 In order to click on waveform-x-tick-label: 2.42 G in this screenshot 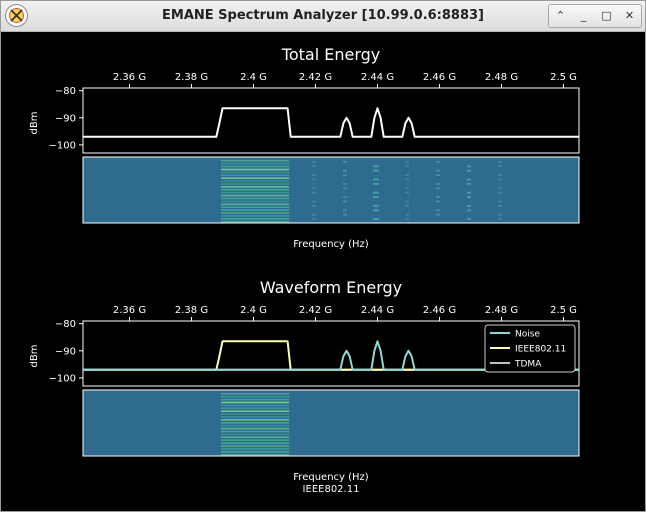, I will do `click(315, 310)`.